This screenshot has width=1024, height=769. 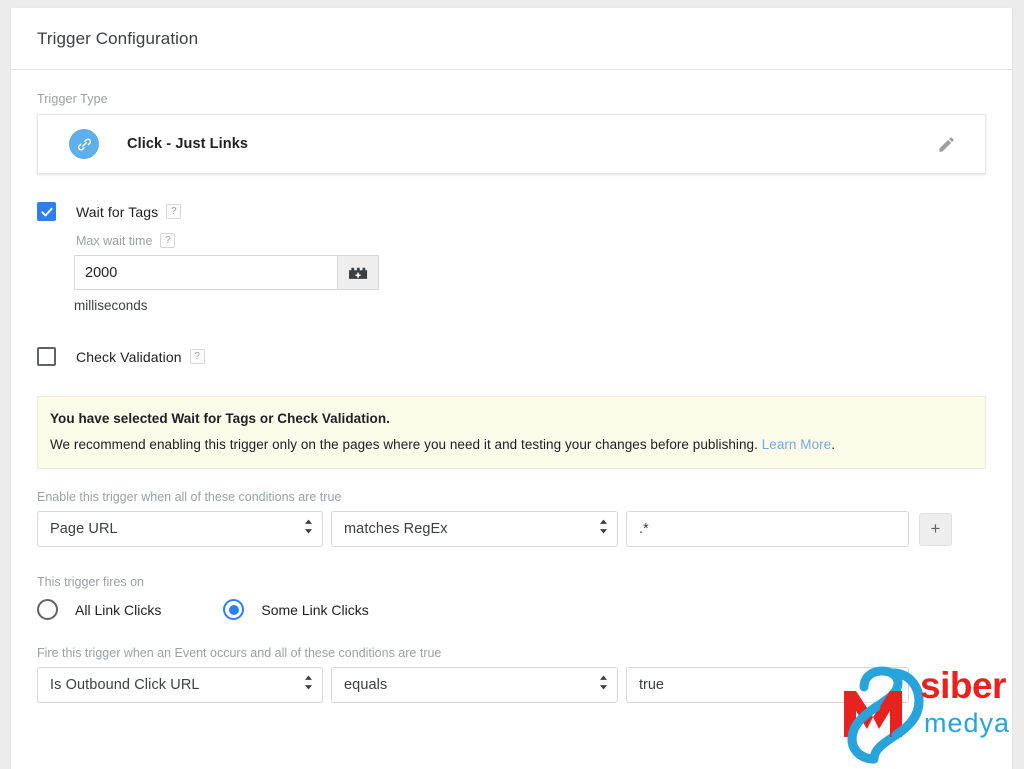 I want to click on max-wait-time-label: Max wait time, so click(x=114, y=240).